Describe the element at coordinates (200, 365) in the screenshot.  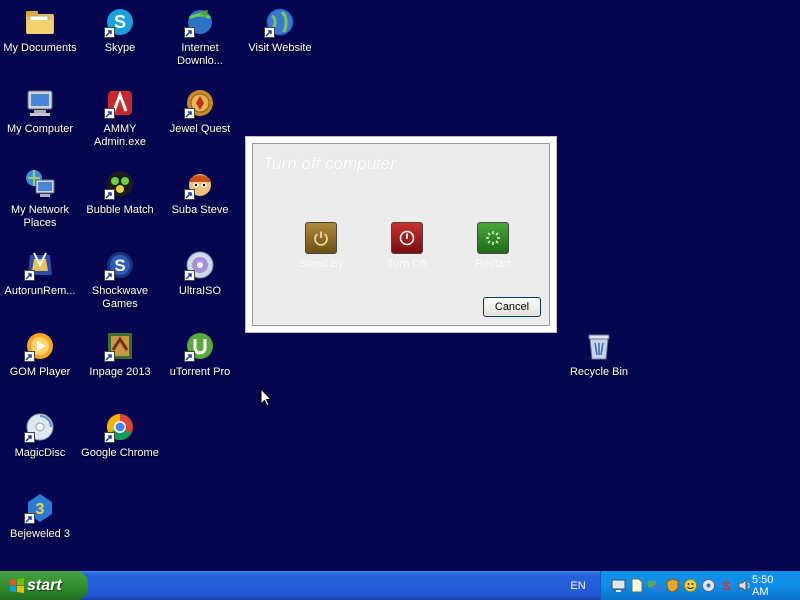
I see `desktop-icon-utorrent-pro: uTorrent Pro` at that location.